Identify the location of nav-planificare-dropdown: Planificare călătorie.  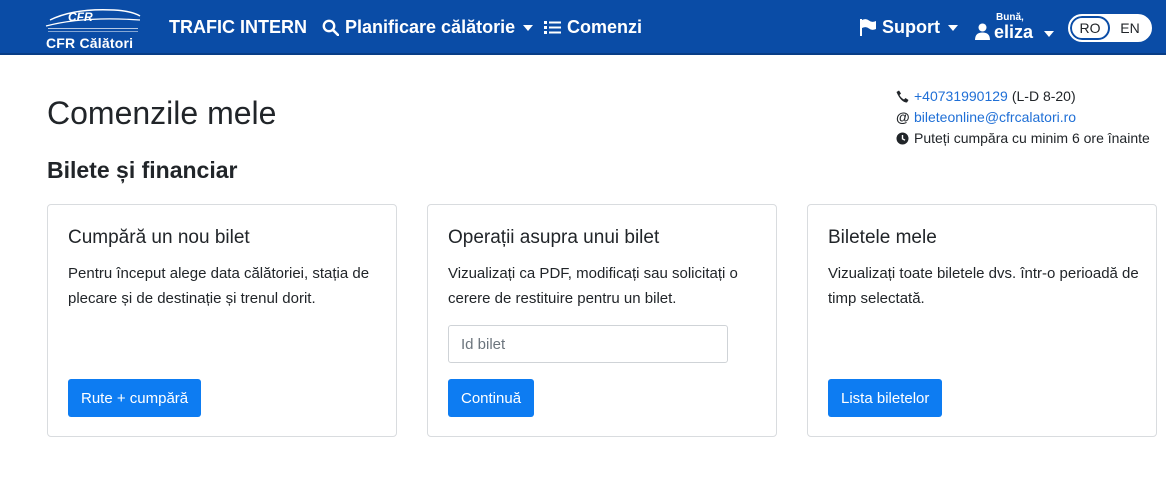
(428, 27).